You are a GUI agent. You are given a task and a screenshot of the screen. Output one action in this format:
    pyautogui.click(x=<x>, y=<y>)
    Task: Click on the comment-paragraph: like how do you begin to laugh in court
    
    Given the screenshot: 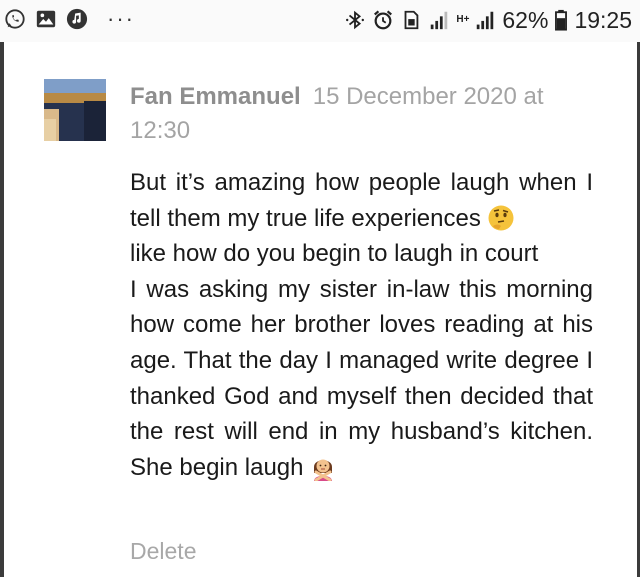 What is the action you would take?
    pyautogui.click(x=361, y=254)
    